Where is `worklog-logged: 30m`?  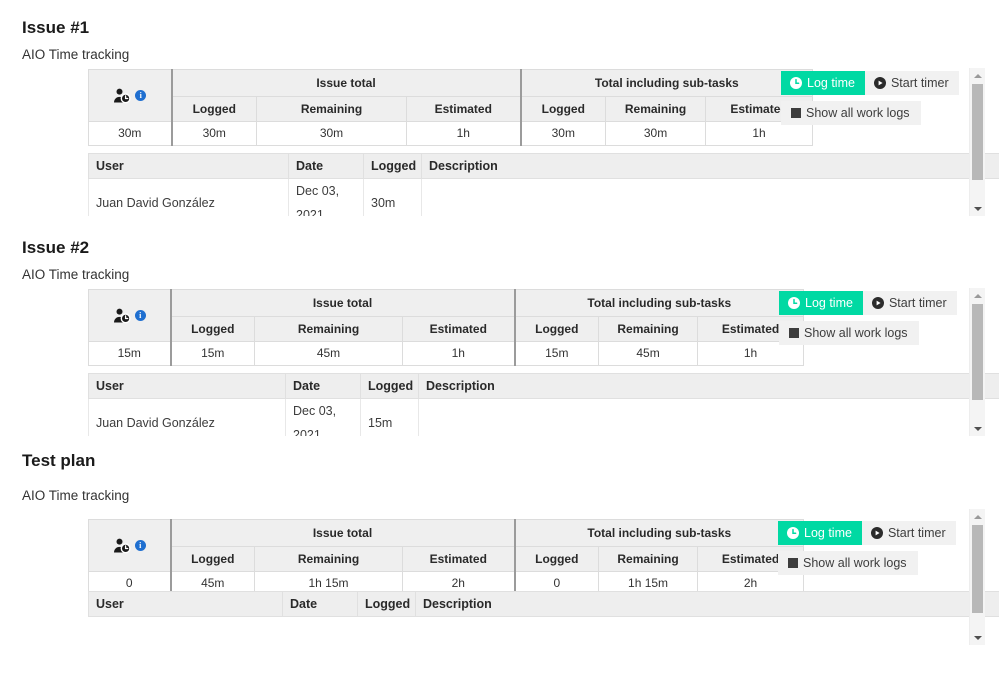
worklog-logged: 30m is located at coordinates (392, 197).